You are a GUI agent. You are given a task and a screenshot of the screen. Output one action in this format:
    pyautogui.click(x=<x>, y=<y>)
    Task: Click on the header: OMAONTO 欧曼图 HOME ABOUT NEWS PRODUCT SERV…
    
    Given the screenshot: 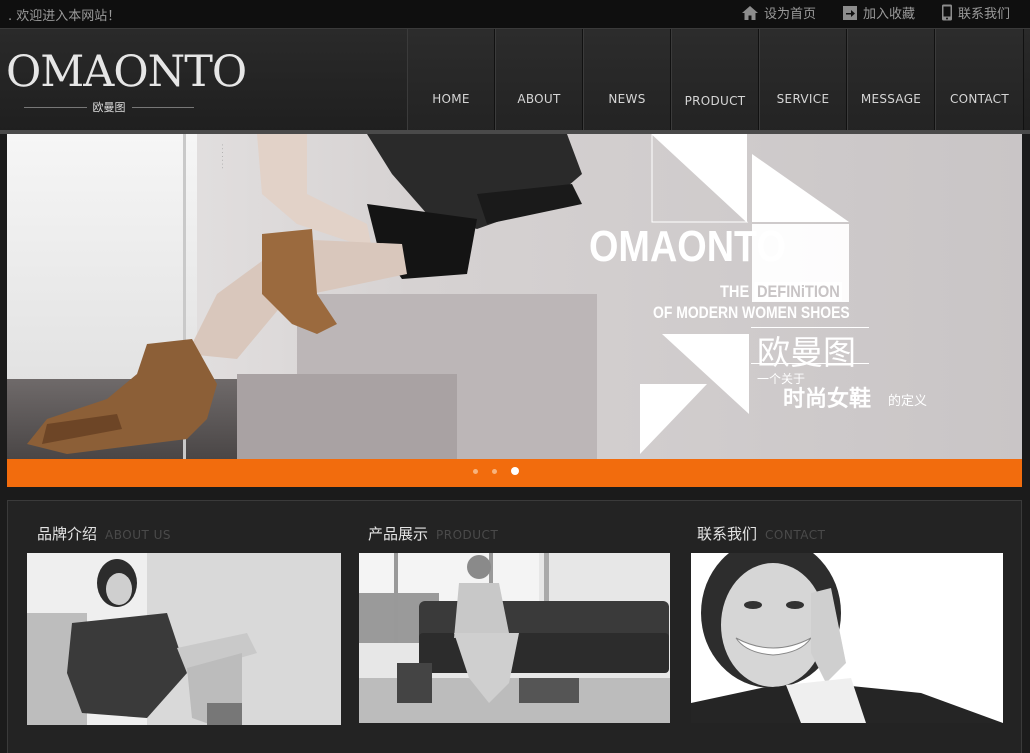 What is the action you would take?
    pyautogui.click(x=515, y=80)
    